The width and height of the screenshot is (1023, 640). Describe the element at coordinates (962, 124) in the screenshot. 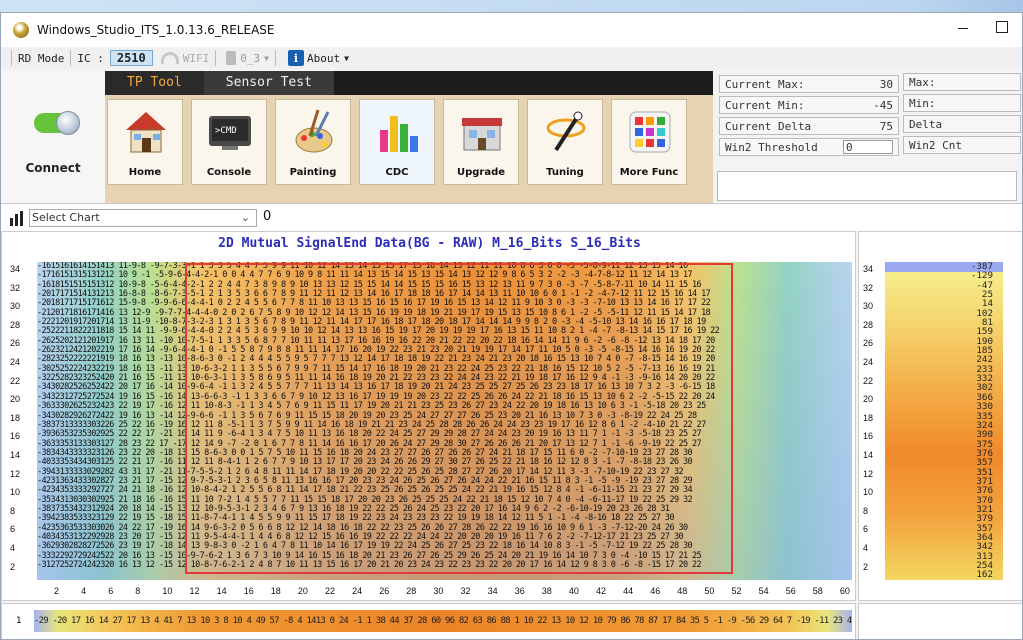

I see `delta-row: Delta` at that location.